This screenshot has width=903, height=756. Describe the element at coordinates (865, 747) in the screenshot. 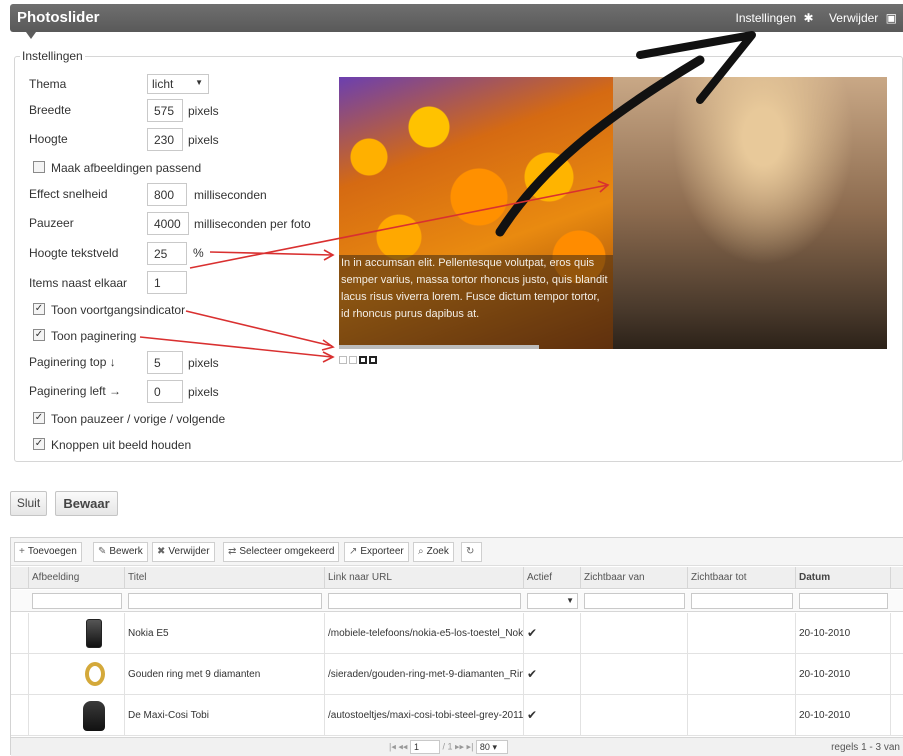

I see `records-info: regels 1 - 3 van` at that location.